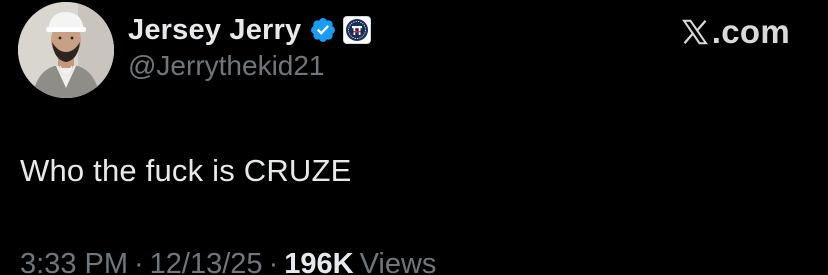 The width and height of the screenshot is (828, 275). What do you see at coordinates (398, 261) in the screenshot?
I see `views-label: Views` at bounding box center [398, 261].